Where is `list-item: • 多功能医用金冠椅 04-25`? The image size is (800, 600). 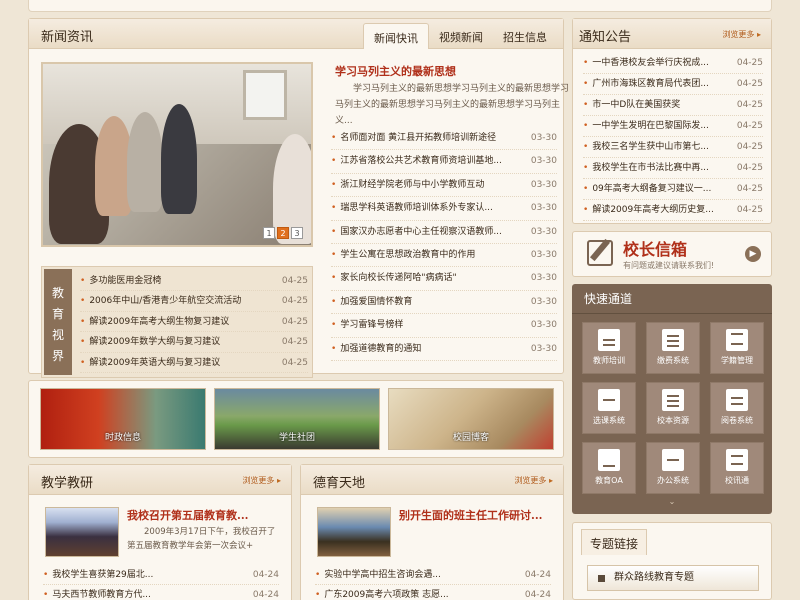 list-item: • 多功能医用金冠椅 04-25 is located at coordinates (194, 281).